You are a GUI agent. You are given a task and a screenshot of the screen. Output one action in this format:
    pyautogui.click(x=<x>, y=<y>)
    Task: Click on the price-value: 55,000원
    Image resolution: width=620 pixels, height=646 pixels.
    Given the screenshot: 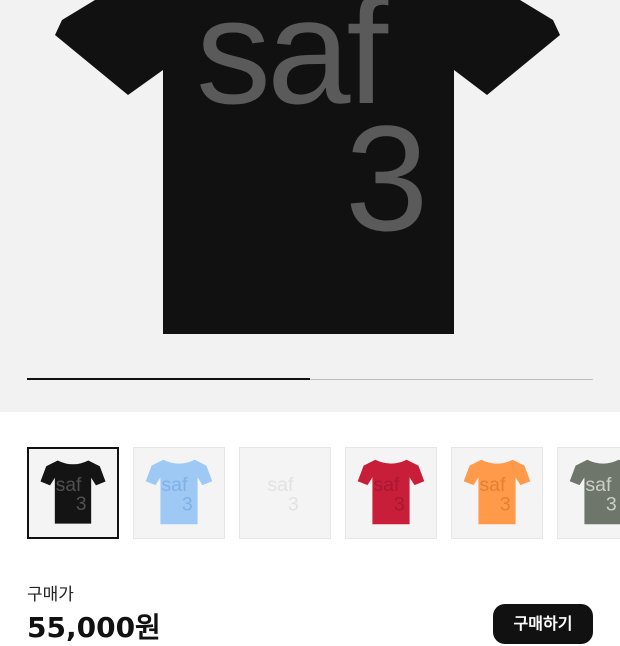 What is the action you would take?
    pyautogui.click(x=94, y=627)
    